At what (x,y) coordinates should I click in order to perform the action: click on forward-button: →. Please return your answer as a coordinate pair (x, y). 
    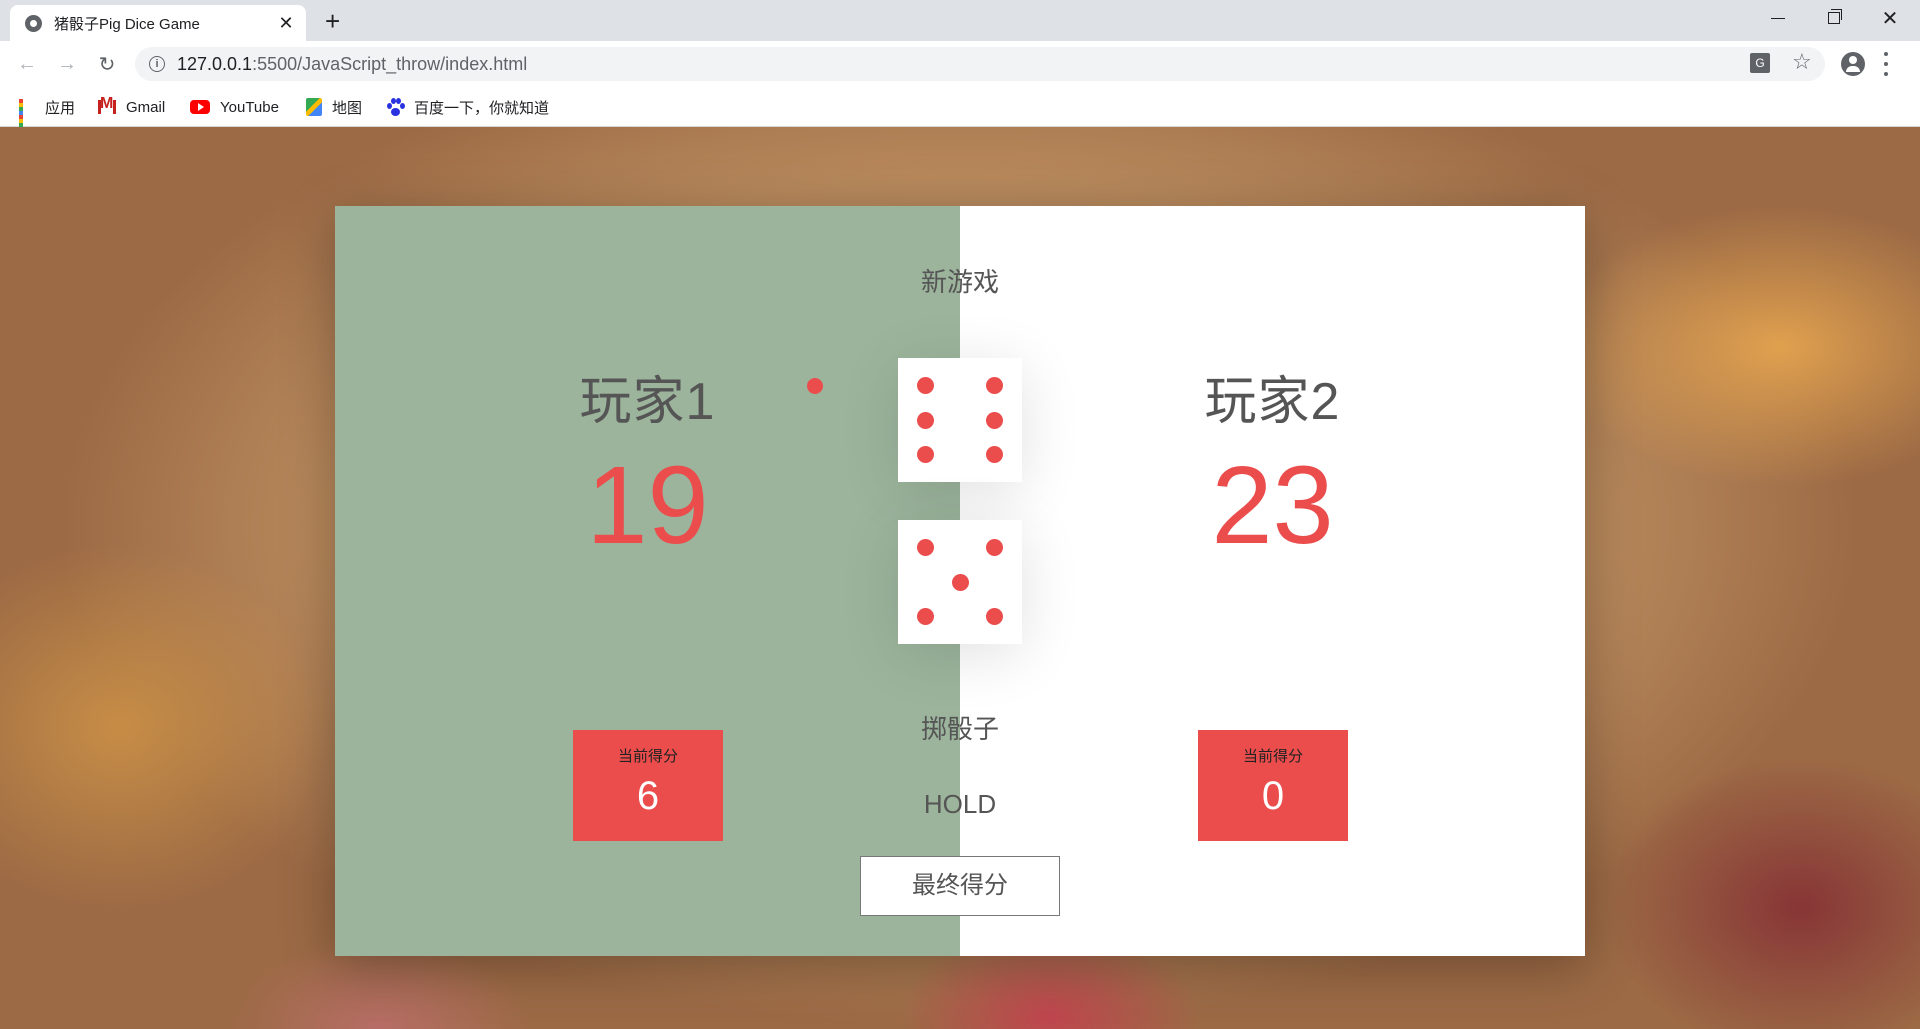
    Looking at the image, I should click on (67, 64).